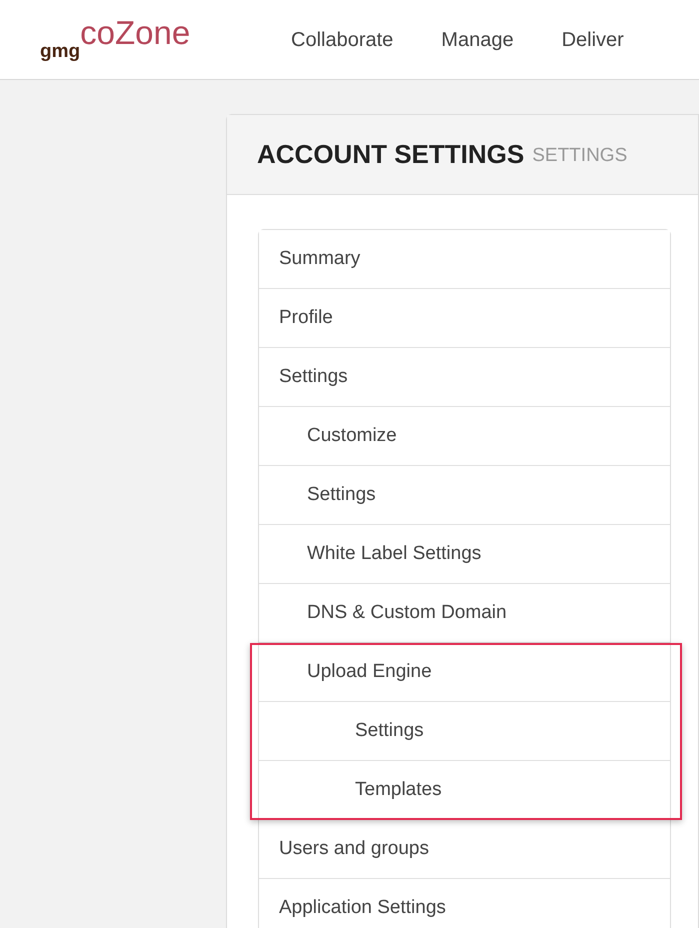 Image resolution: width=699 pixels, height=928 pixels. What do you see at coordinates (477, 39) in the screenshot?
I see `nav-link: Manage` at bounding box center [477, 39].